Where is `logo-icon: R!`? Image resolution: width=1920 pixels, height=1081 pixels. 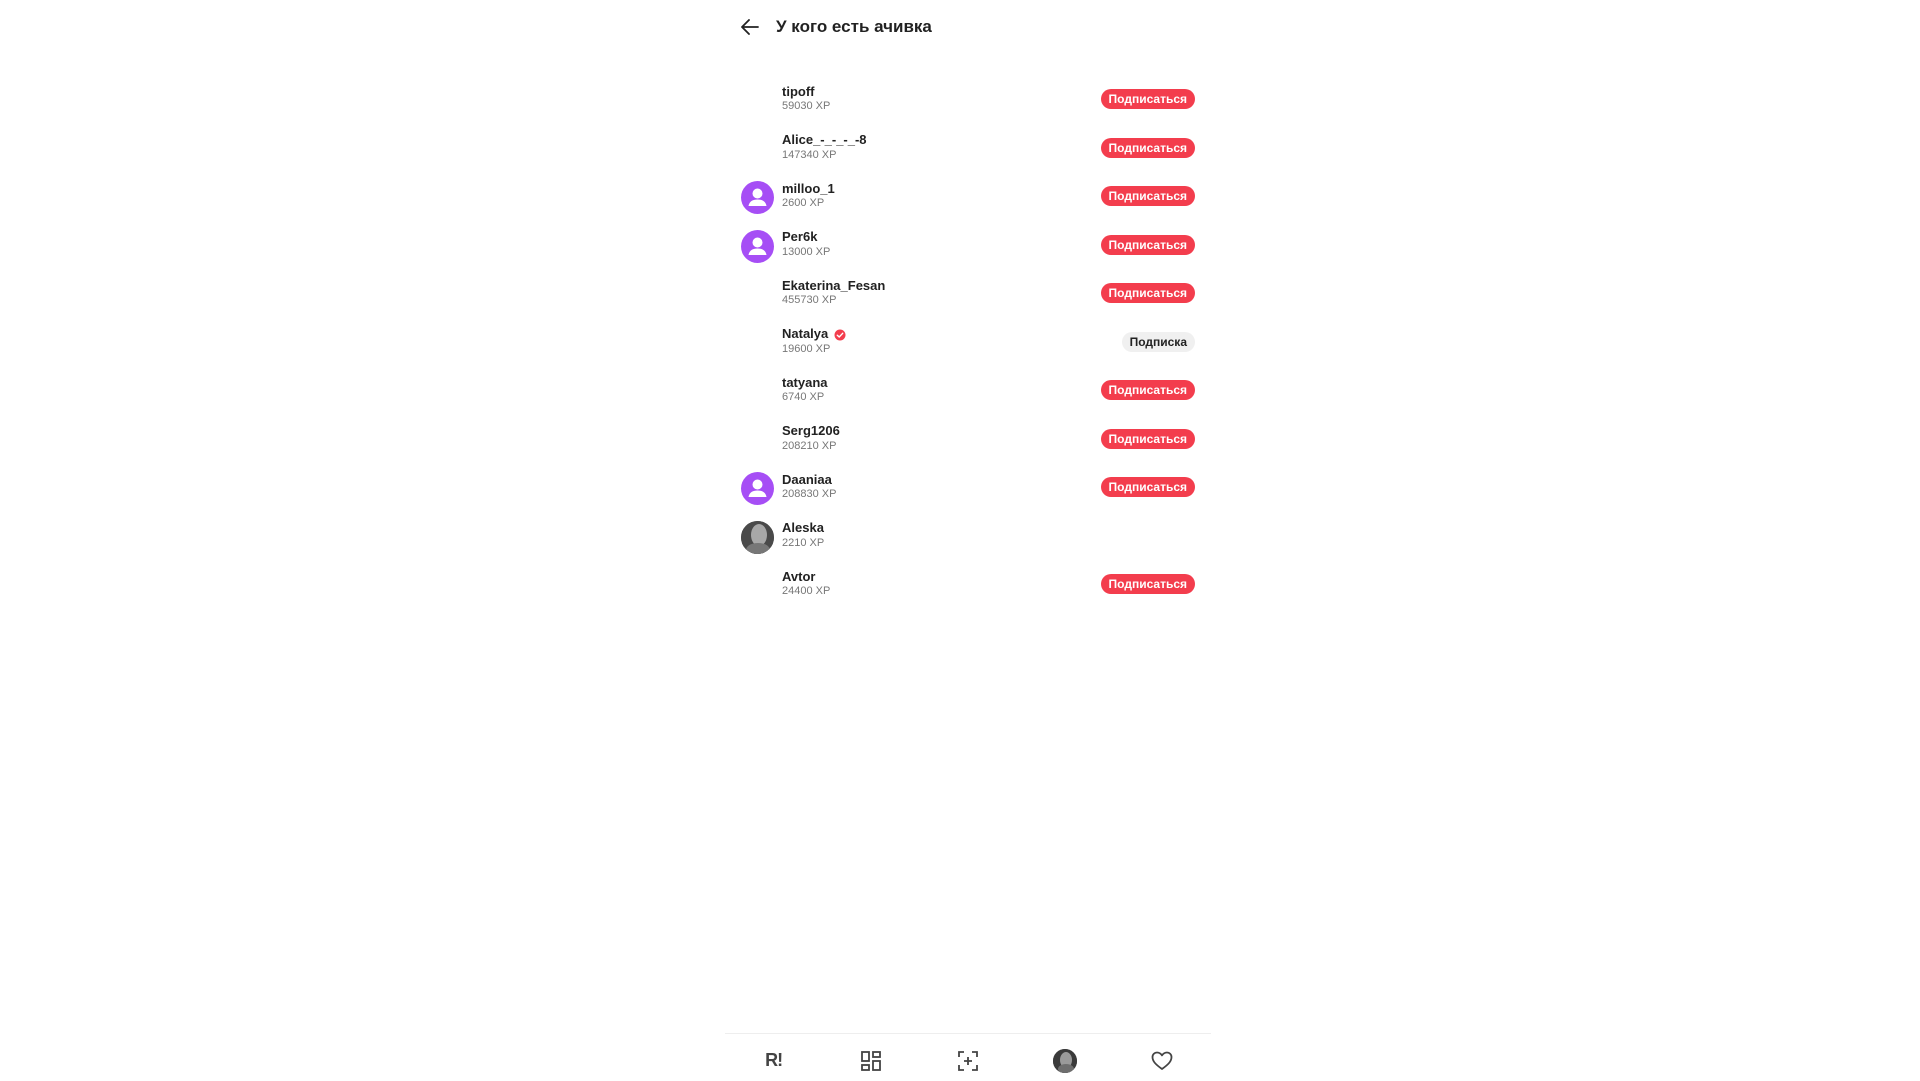 logo-icon: R! is located at coordinates (774, 1060).